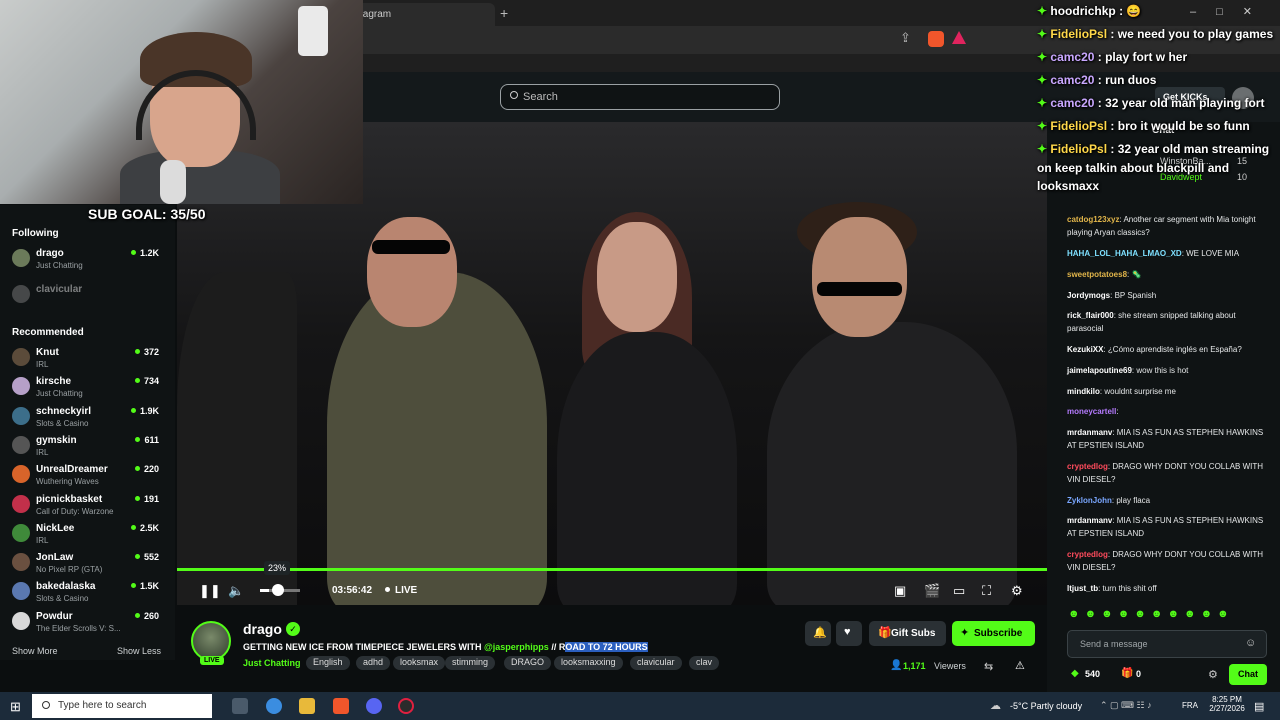  Describe the element at coordinates (1082, 588) in the screenshot. I see `chat-username: ltjust_tb` at that location.